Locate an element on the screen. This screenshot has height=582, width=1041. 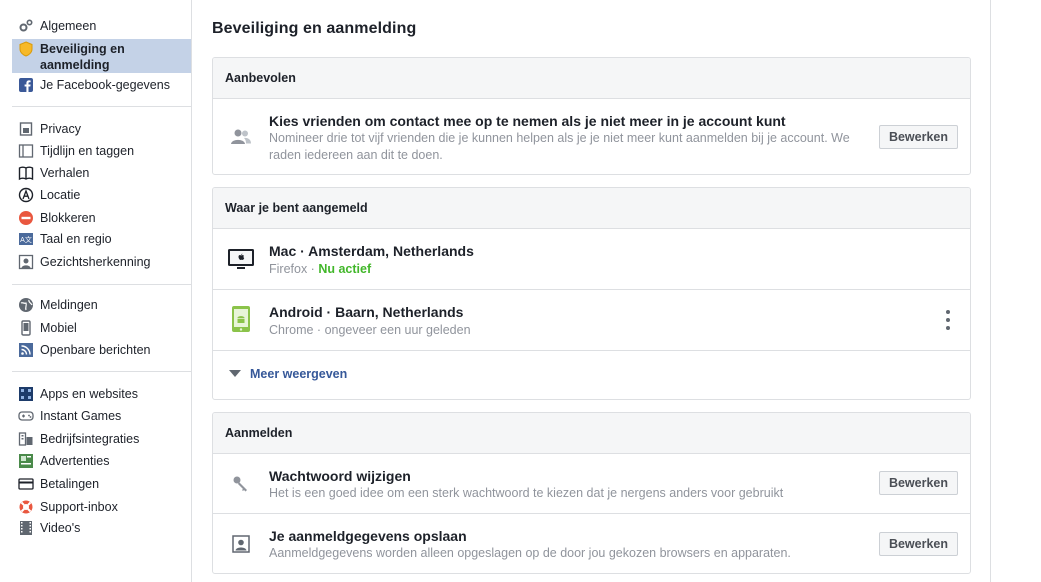
session-meta: Chrome · ongeveer een uur geleden is located at coordinates (370, 330).